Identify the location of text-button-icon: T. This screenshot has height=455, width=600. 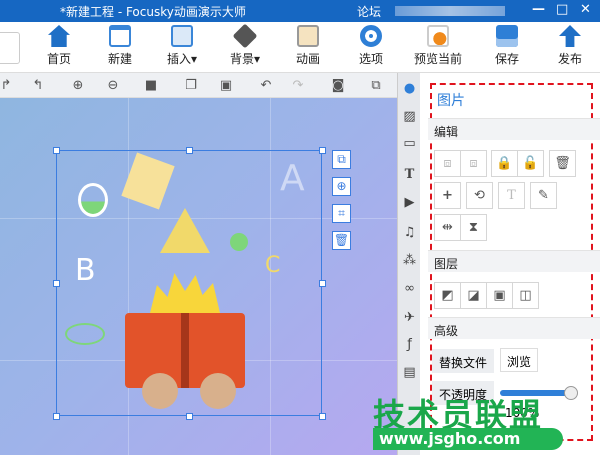
(511, 195).